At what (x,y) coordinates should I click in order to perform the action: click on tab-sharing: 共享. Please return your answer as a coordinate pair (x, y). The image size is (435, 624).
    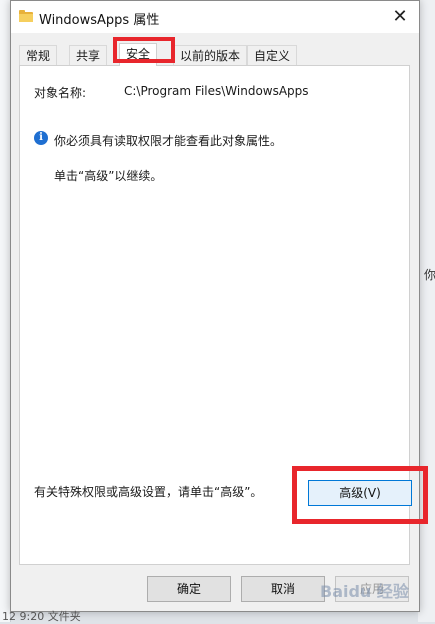
    Looking at the image, I should click on (88, 55).